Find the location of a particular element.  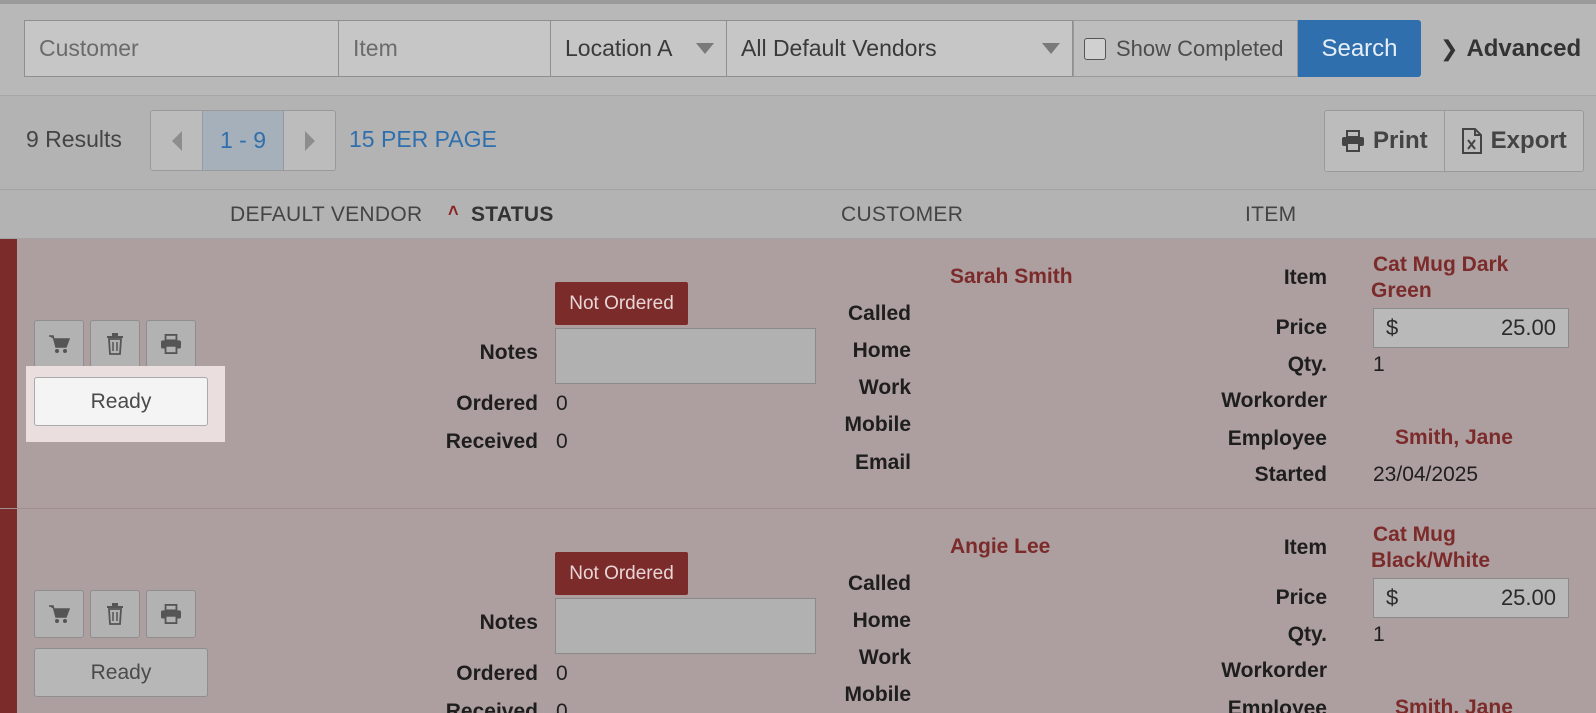

advanced-label: Advanced is located at coordinates (1524, 48).